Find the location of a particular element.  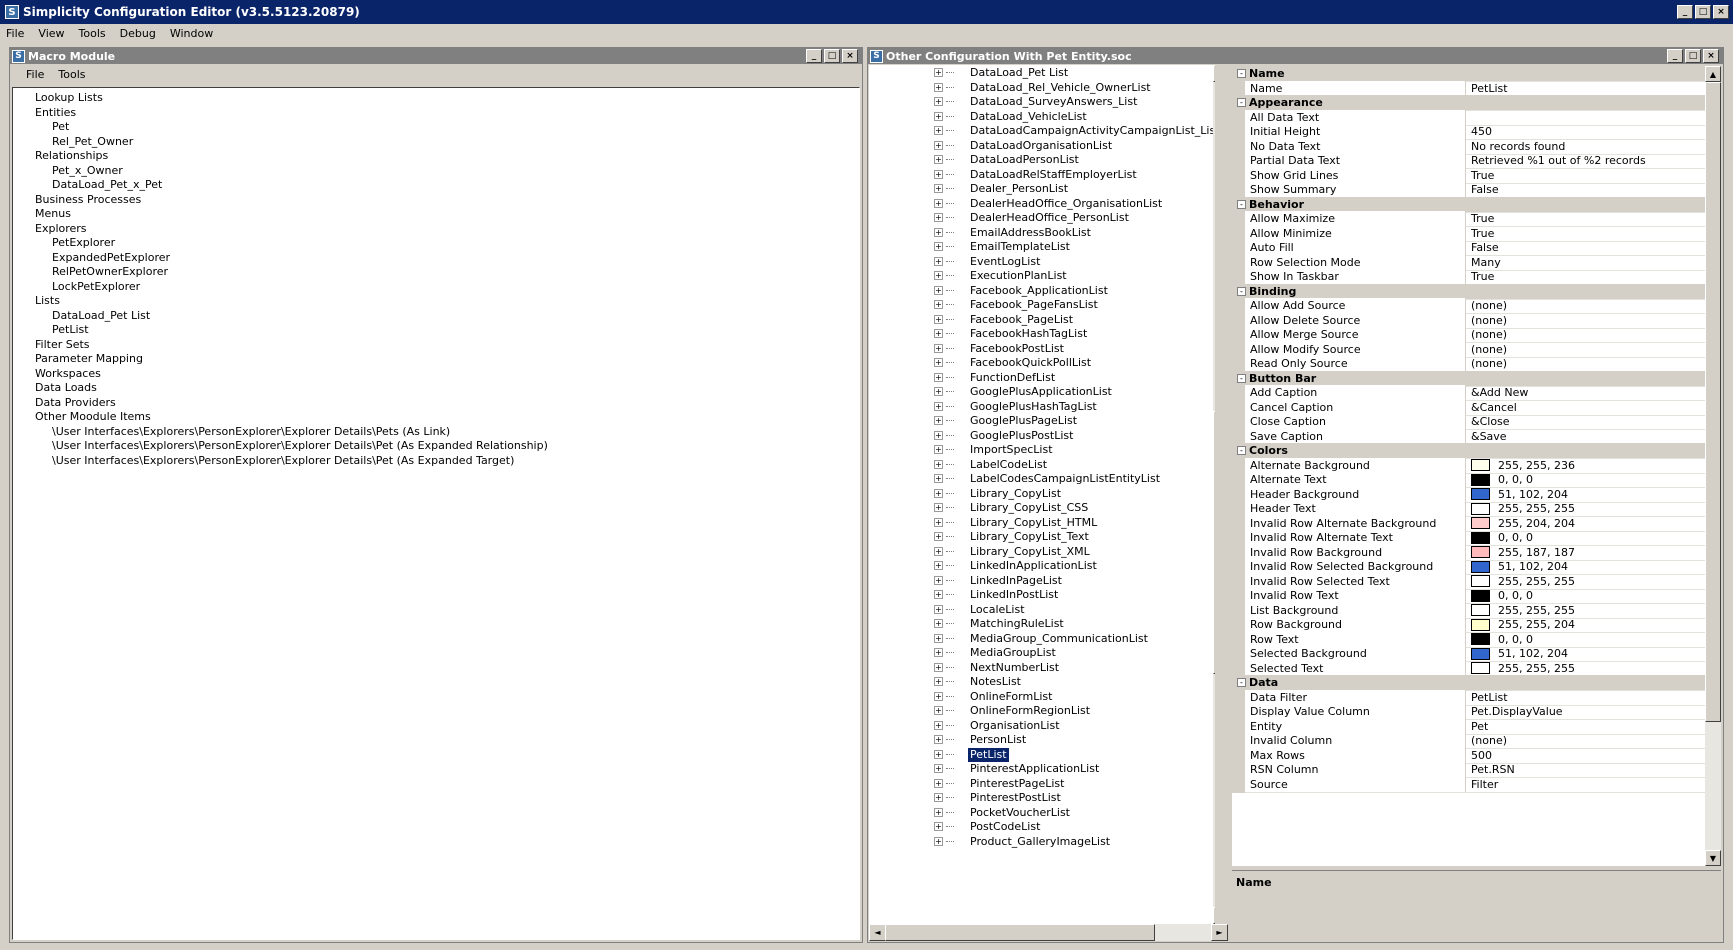

config-close-button: × is located at coordinates (1711, 56).